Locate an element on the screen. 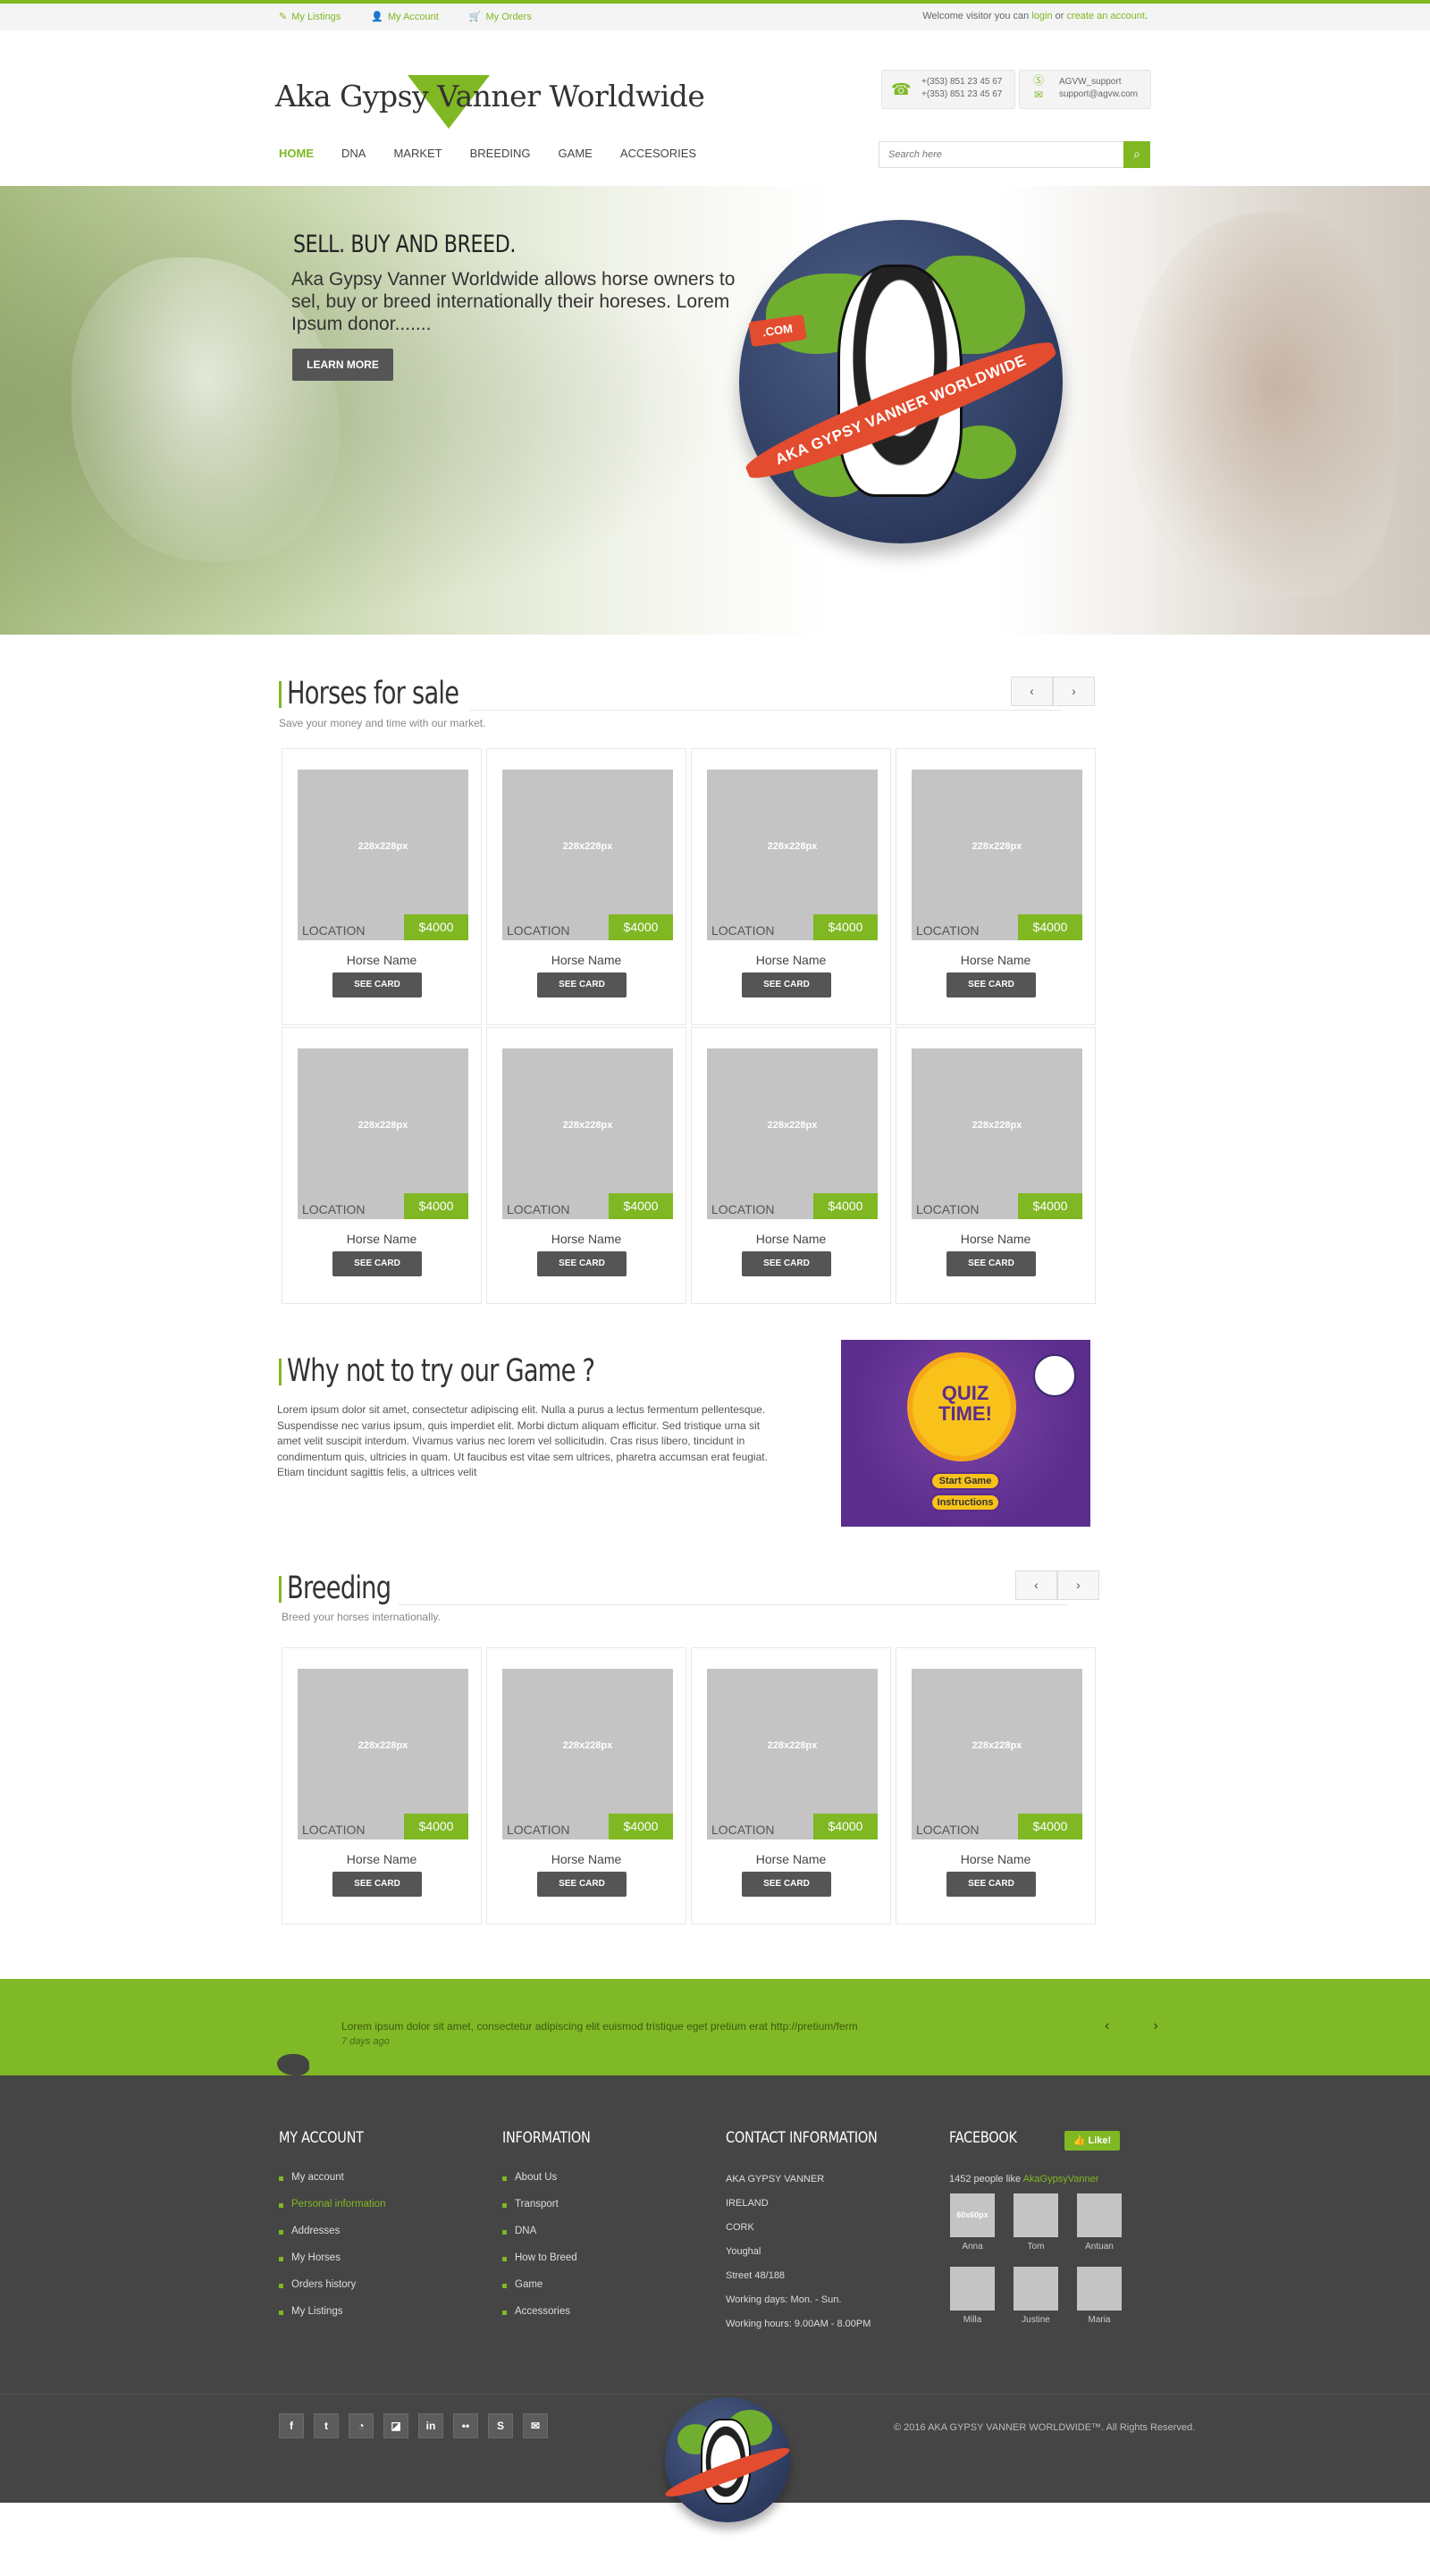 This screenshot has height=2576, width=1430. footer-info-title: INFORMATION is located at coordinates (547, 2138).